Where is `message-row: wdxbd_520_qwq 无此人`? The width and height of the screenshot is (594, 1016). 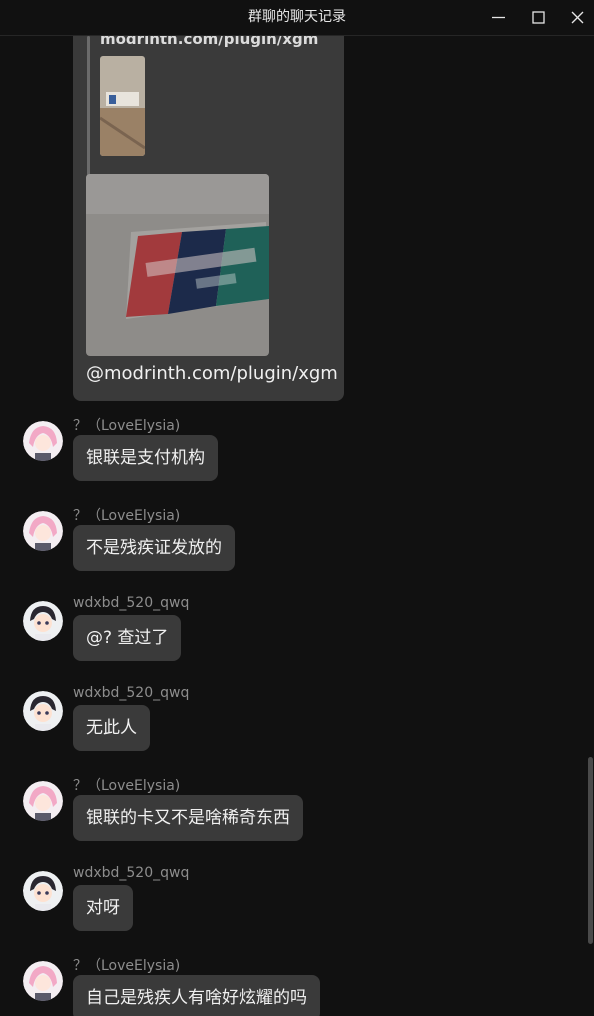
message-row: wdxbd_520_qwq 无此人 is located at coordinates (297, 733).